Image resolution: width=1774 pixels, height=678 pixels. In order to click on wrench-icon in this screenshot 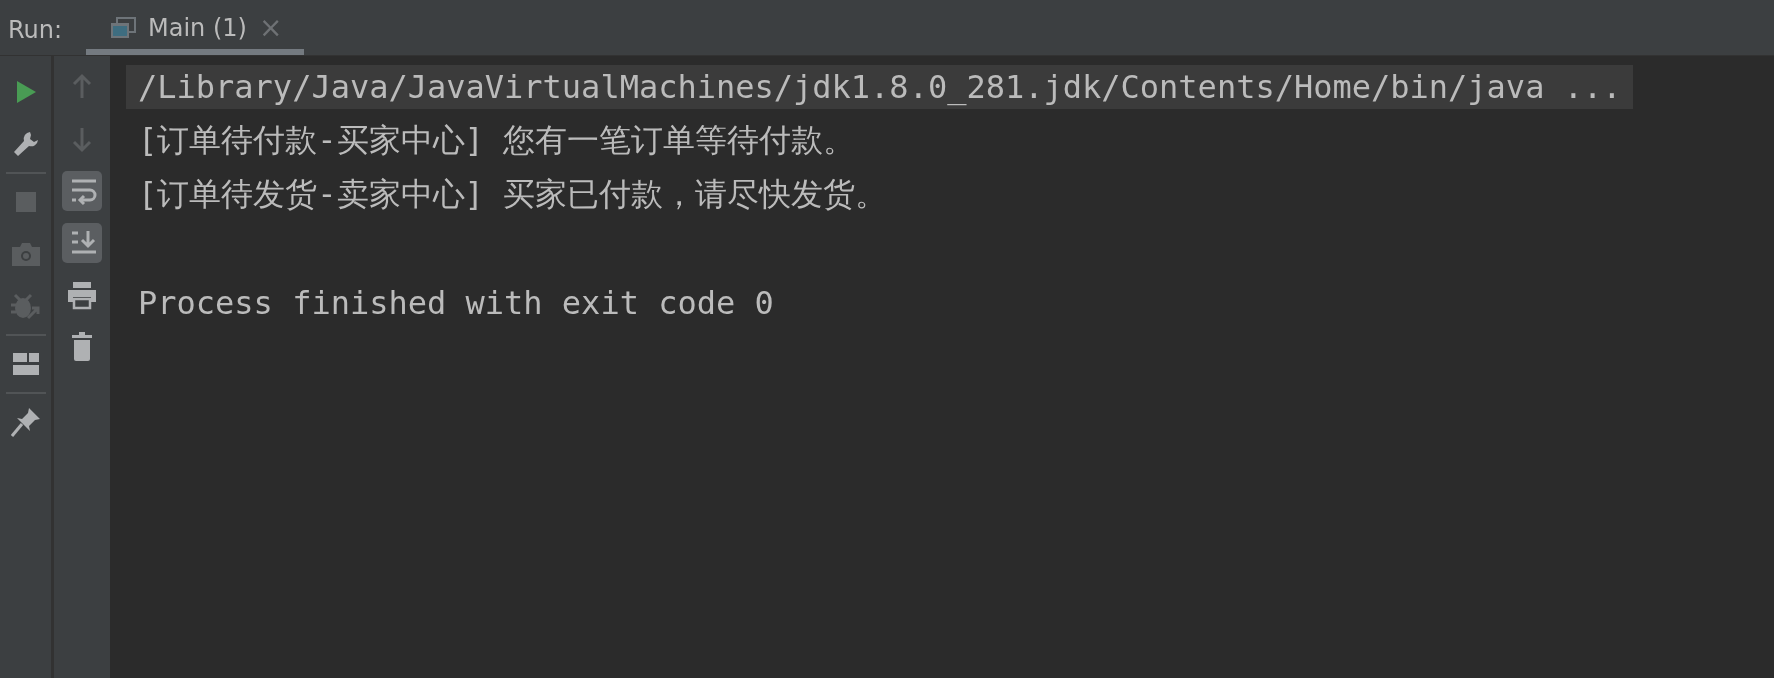, I will do `click(25, 144)`.